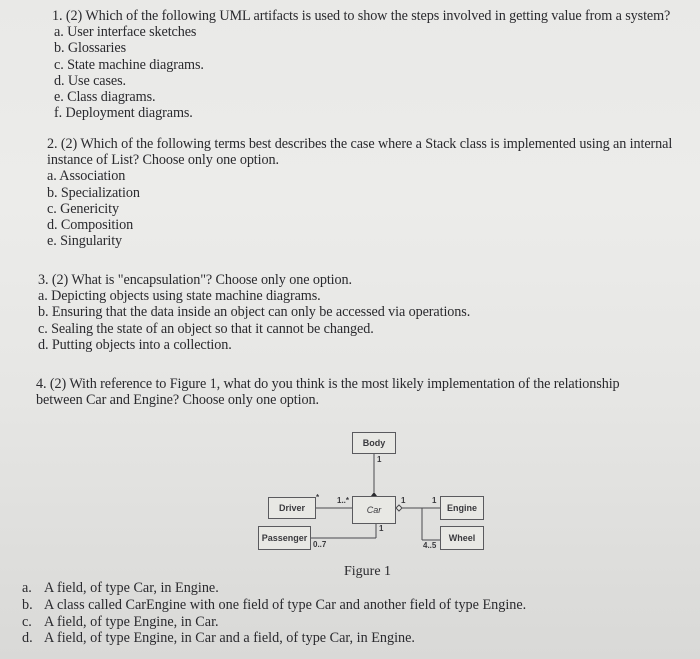  Describe the element at coordinates (430, 545) in the screenshot. I see `multiplicity-wheel-end: 4..5` at that location.